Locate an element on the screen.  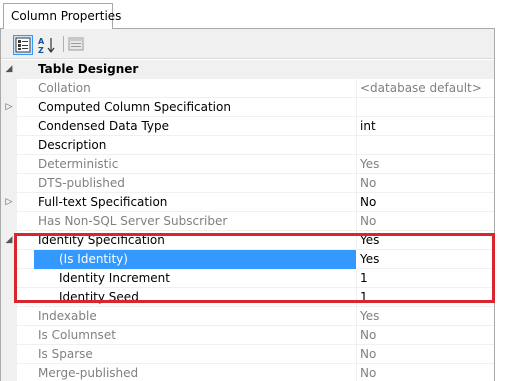
property-name: Computed Column Specification is located at coordinates (134, 107).